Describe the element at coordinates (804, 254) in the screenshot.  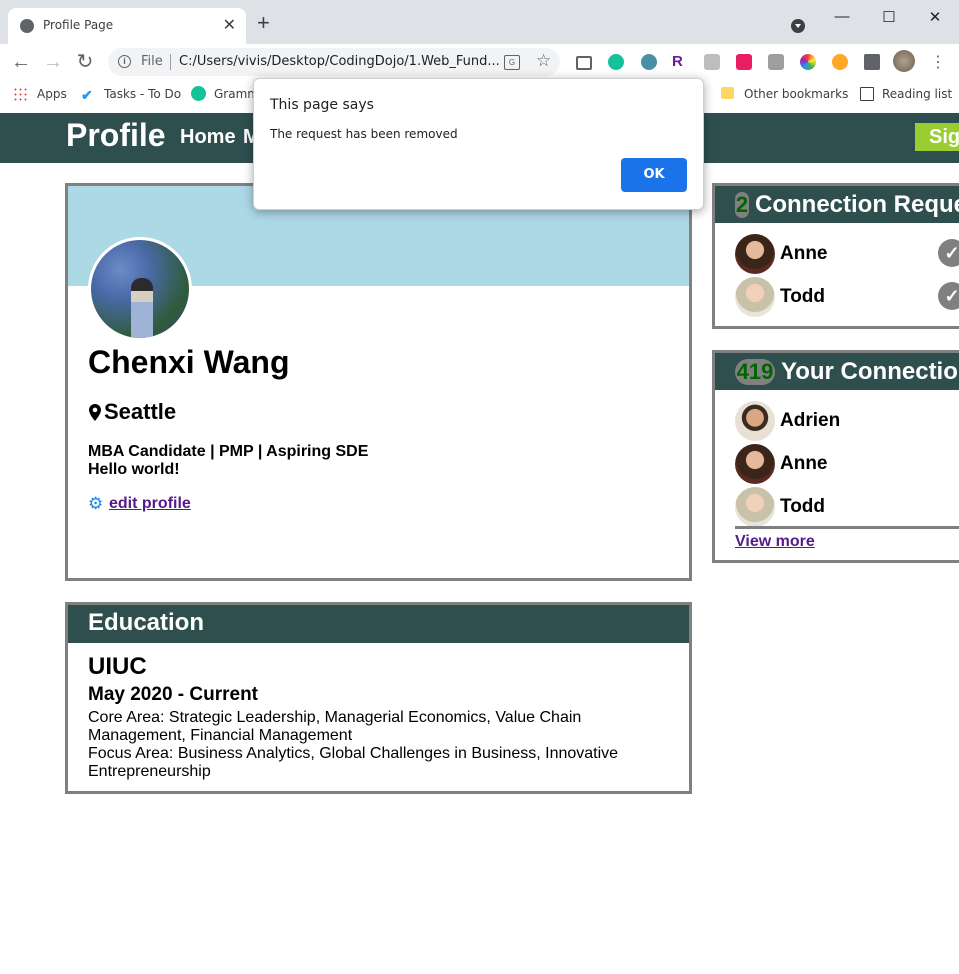
I see `request-name-anne: Anne` at that location.